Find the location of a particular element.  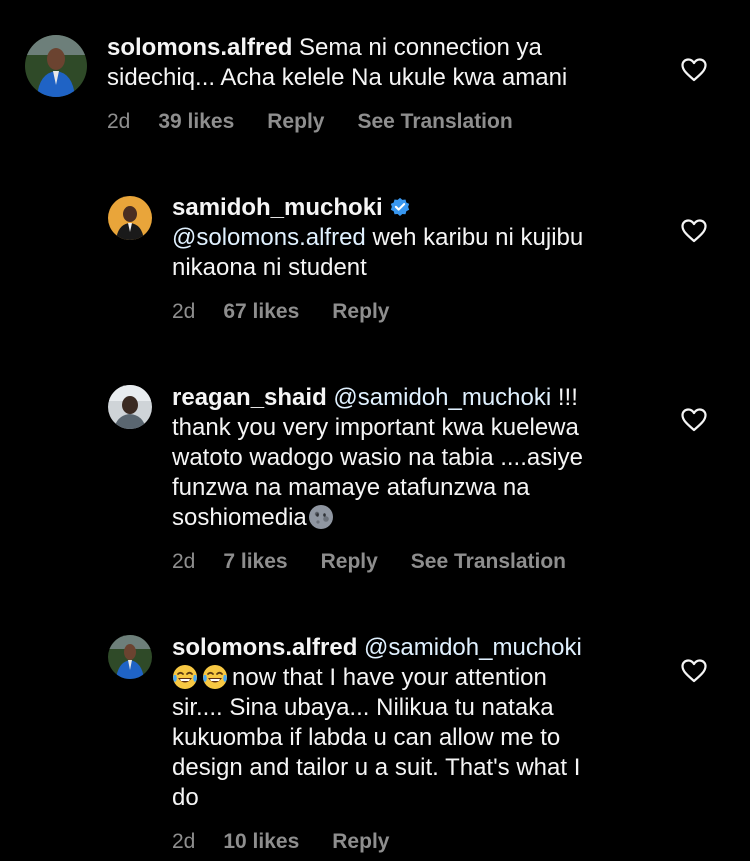

comment-line: now that I have your attention is located at coordinates (389, 677).